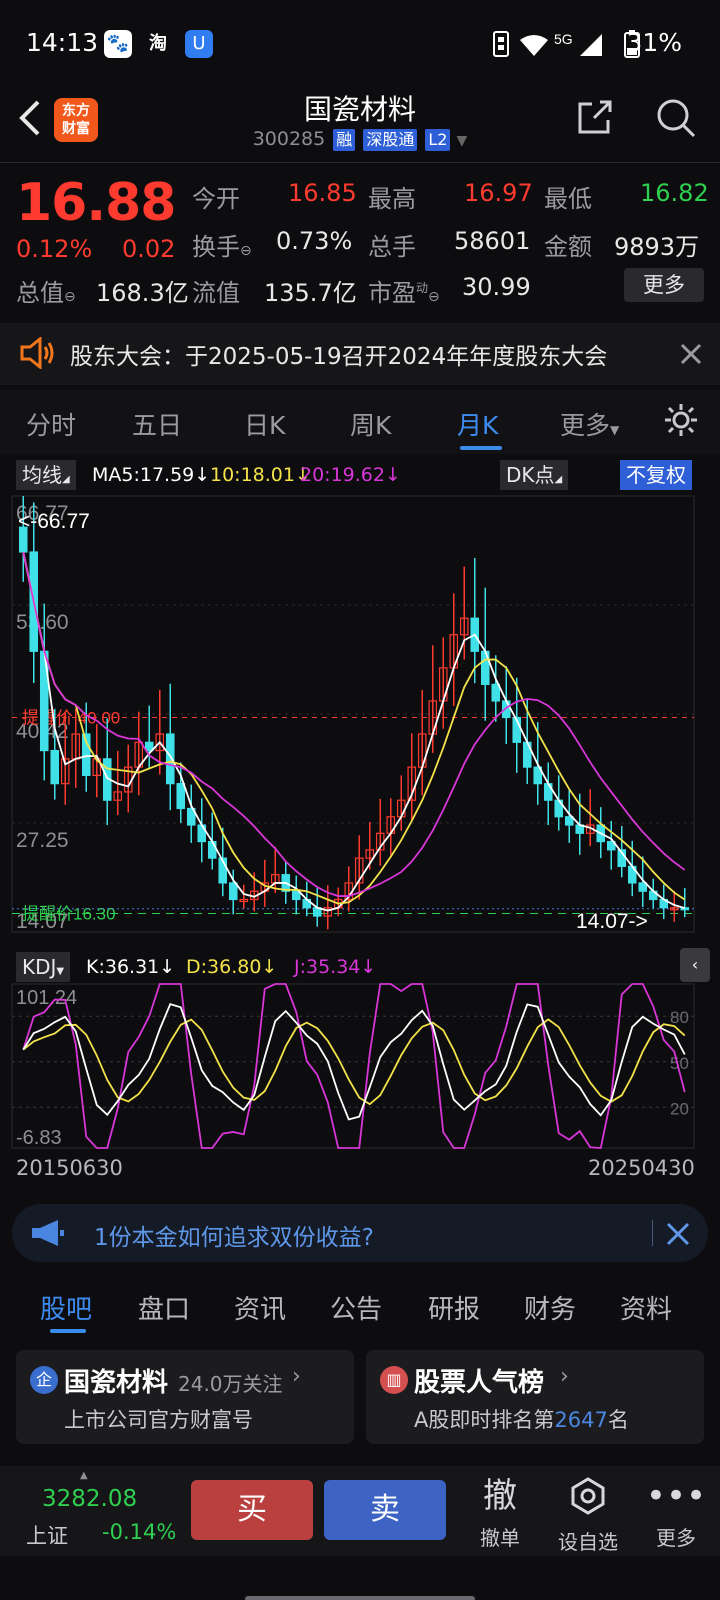  What do you see at coordinates (390, 140) in the screenshot?
I see `connect-tag: 深股通` at bounding box center [390, 140].